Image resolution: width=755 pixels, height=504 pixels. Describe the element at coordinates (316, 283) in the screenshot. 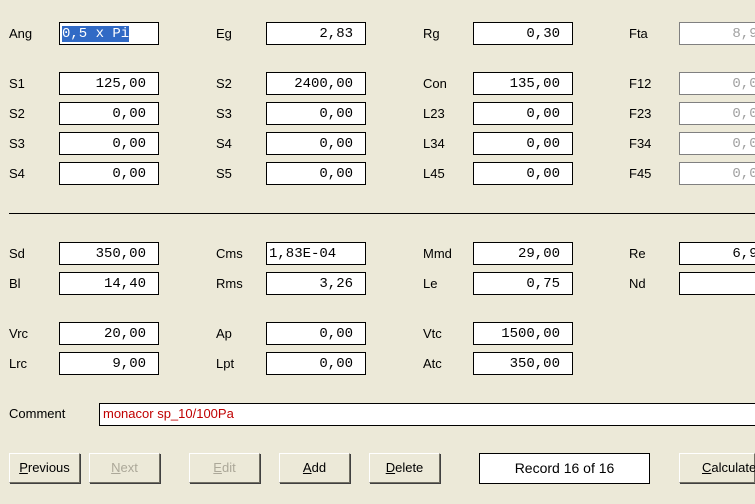

I see `rms-field: 3,26` at that location.